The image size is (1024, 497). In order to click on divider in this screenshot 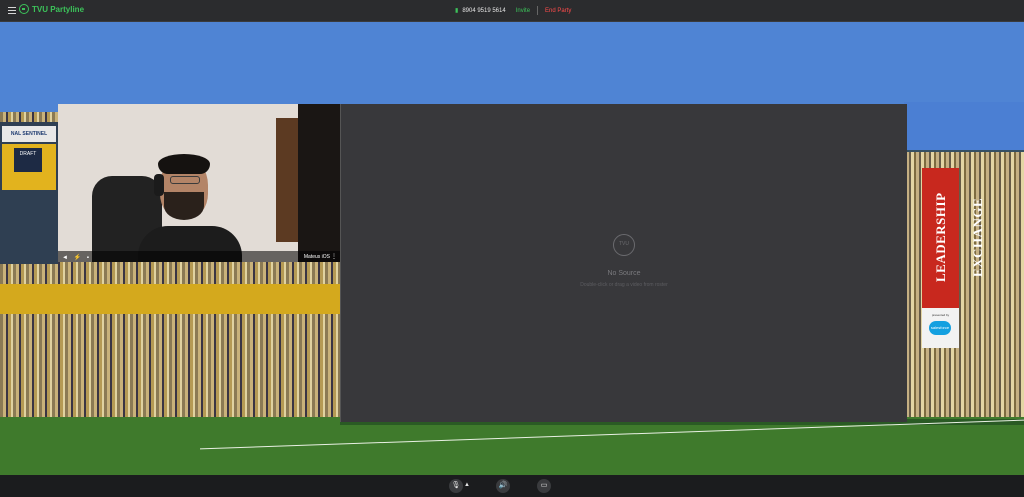, I will do `click(538, 10)`.